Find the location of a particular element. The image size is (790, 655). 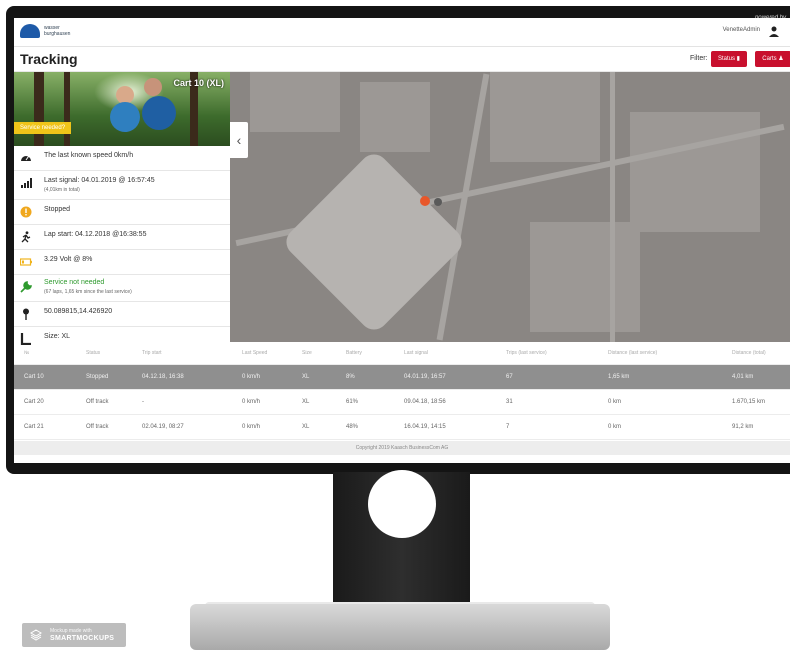

table-cell: 16.04.19, 14:15 is located at coordinates (425, 427).